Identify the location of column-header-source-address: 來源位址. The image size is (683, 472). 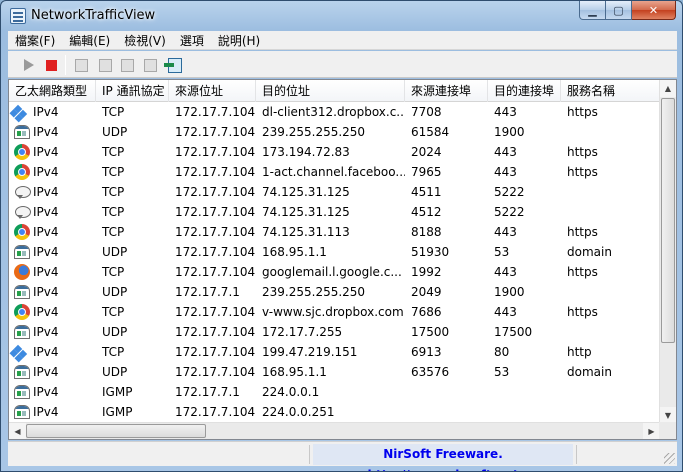
(212, 91).